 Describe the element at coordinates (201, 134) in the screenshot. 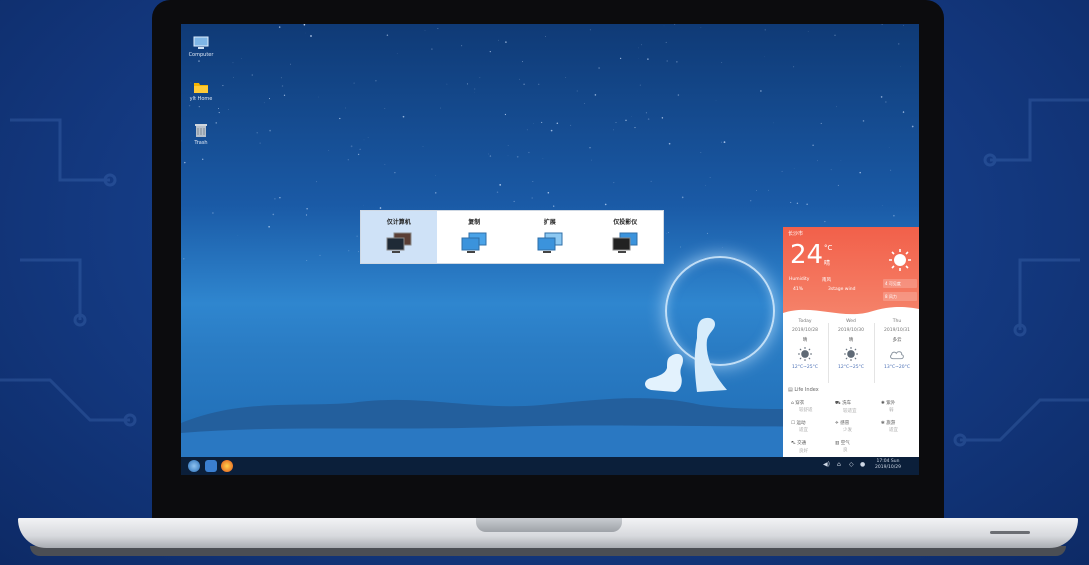

I see `desktop-icon-trash: Trash` at that location.